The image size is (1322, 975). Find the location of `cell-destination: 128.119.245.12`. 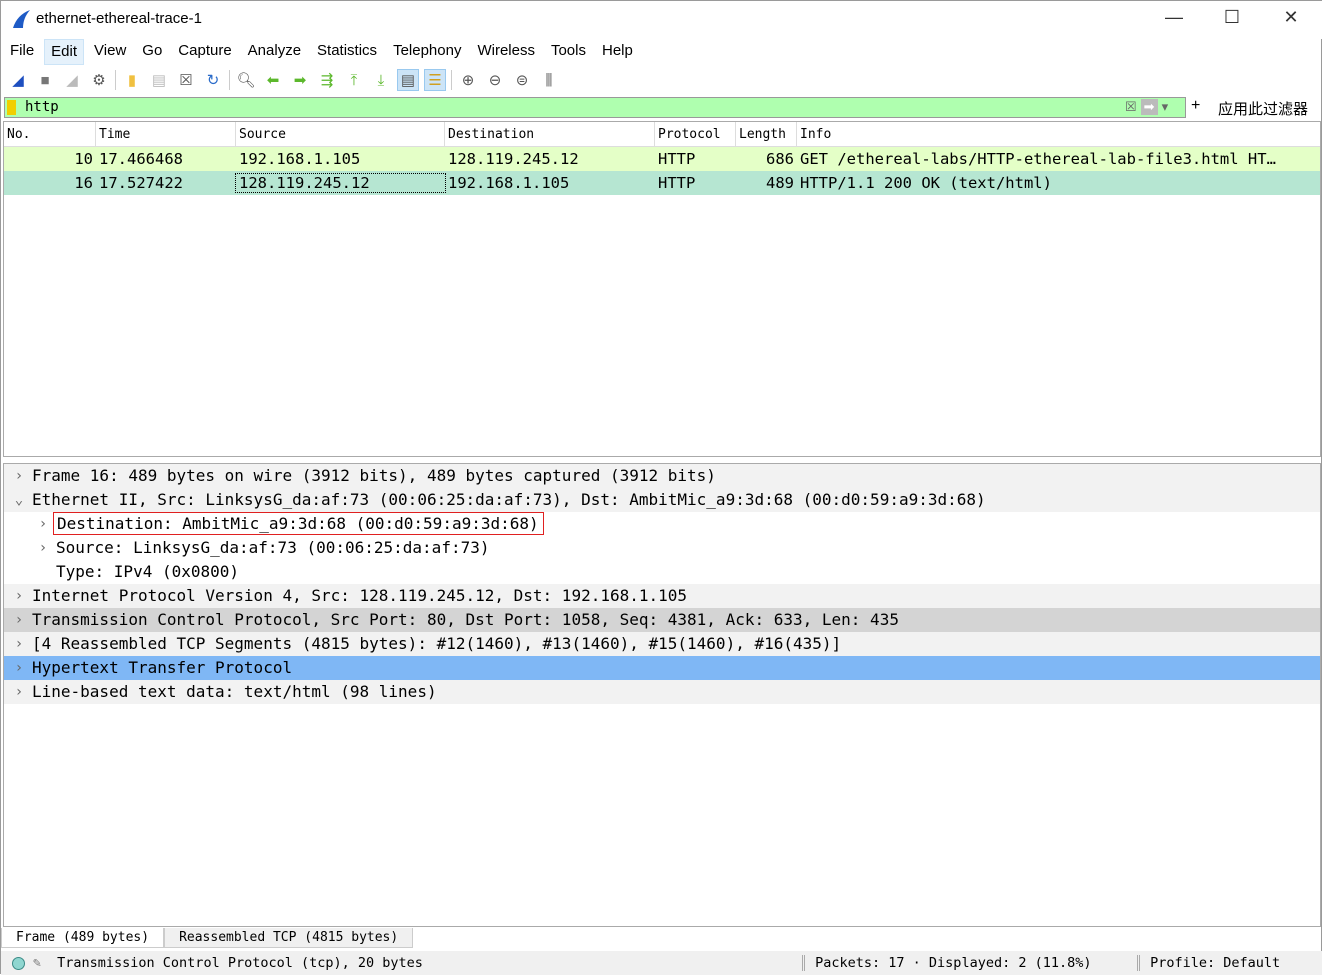

cell-destination: 128.119.245.12 is located at coordinates (513, 159).